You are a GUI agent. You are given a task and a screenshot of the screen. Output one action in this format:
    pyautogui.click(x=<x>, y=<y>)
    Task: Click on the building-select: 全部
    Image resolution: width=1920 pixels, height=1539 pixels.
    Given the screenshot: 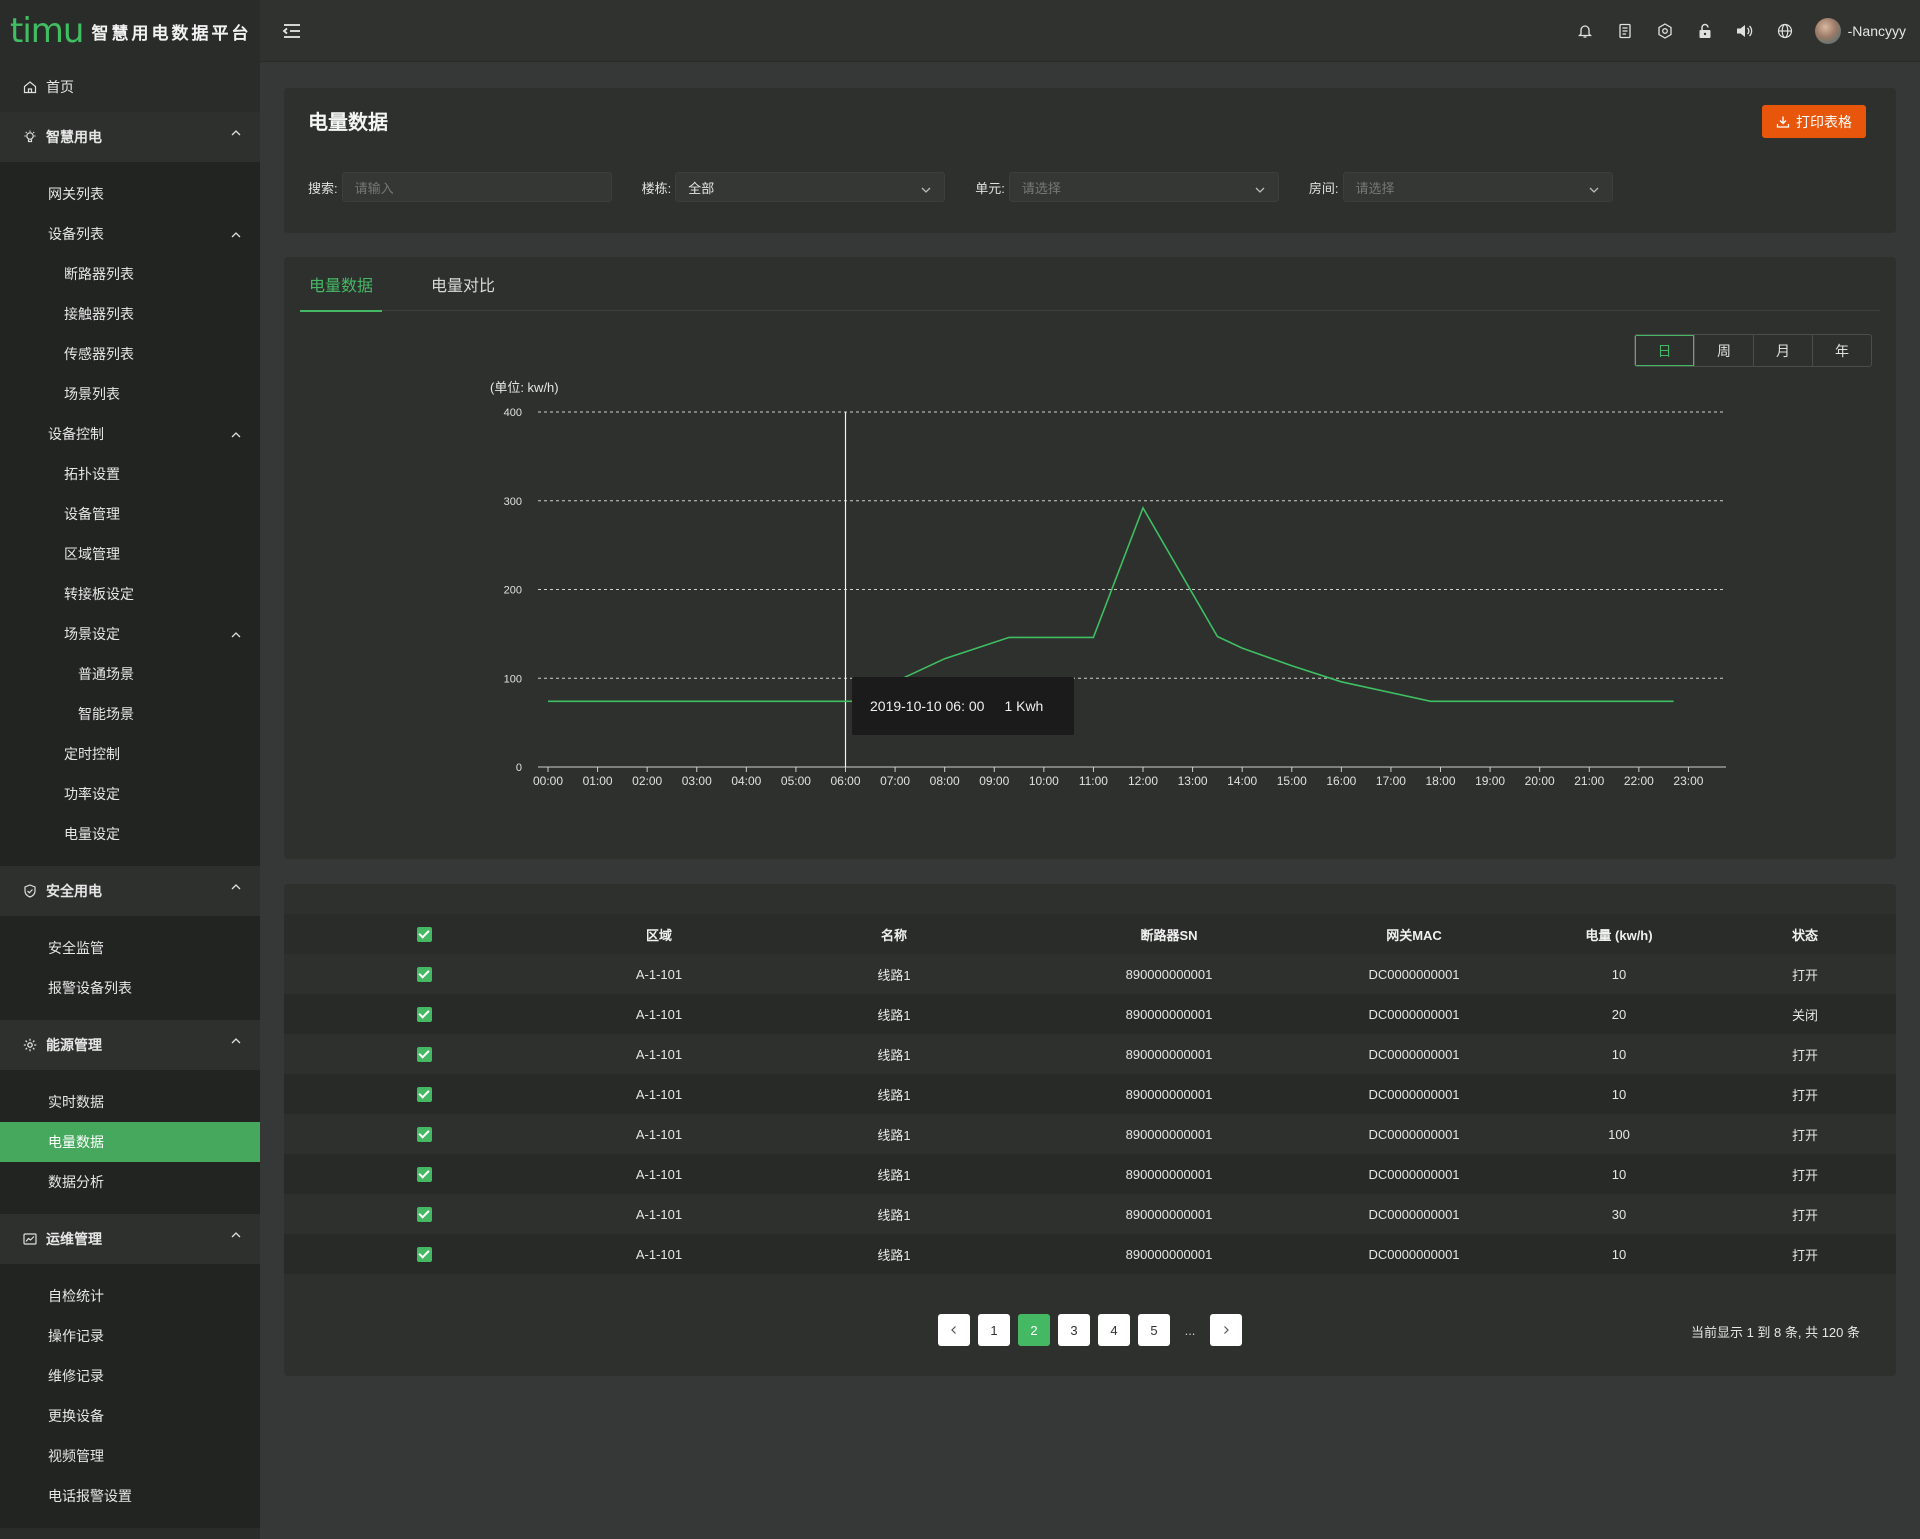 What is the action you would take?
    pyautogui.click(x=810, y=187)
    